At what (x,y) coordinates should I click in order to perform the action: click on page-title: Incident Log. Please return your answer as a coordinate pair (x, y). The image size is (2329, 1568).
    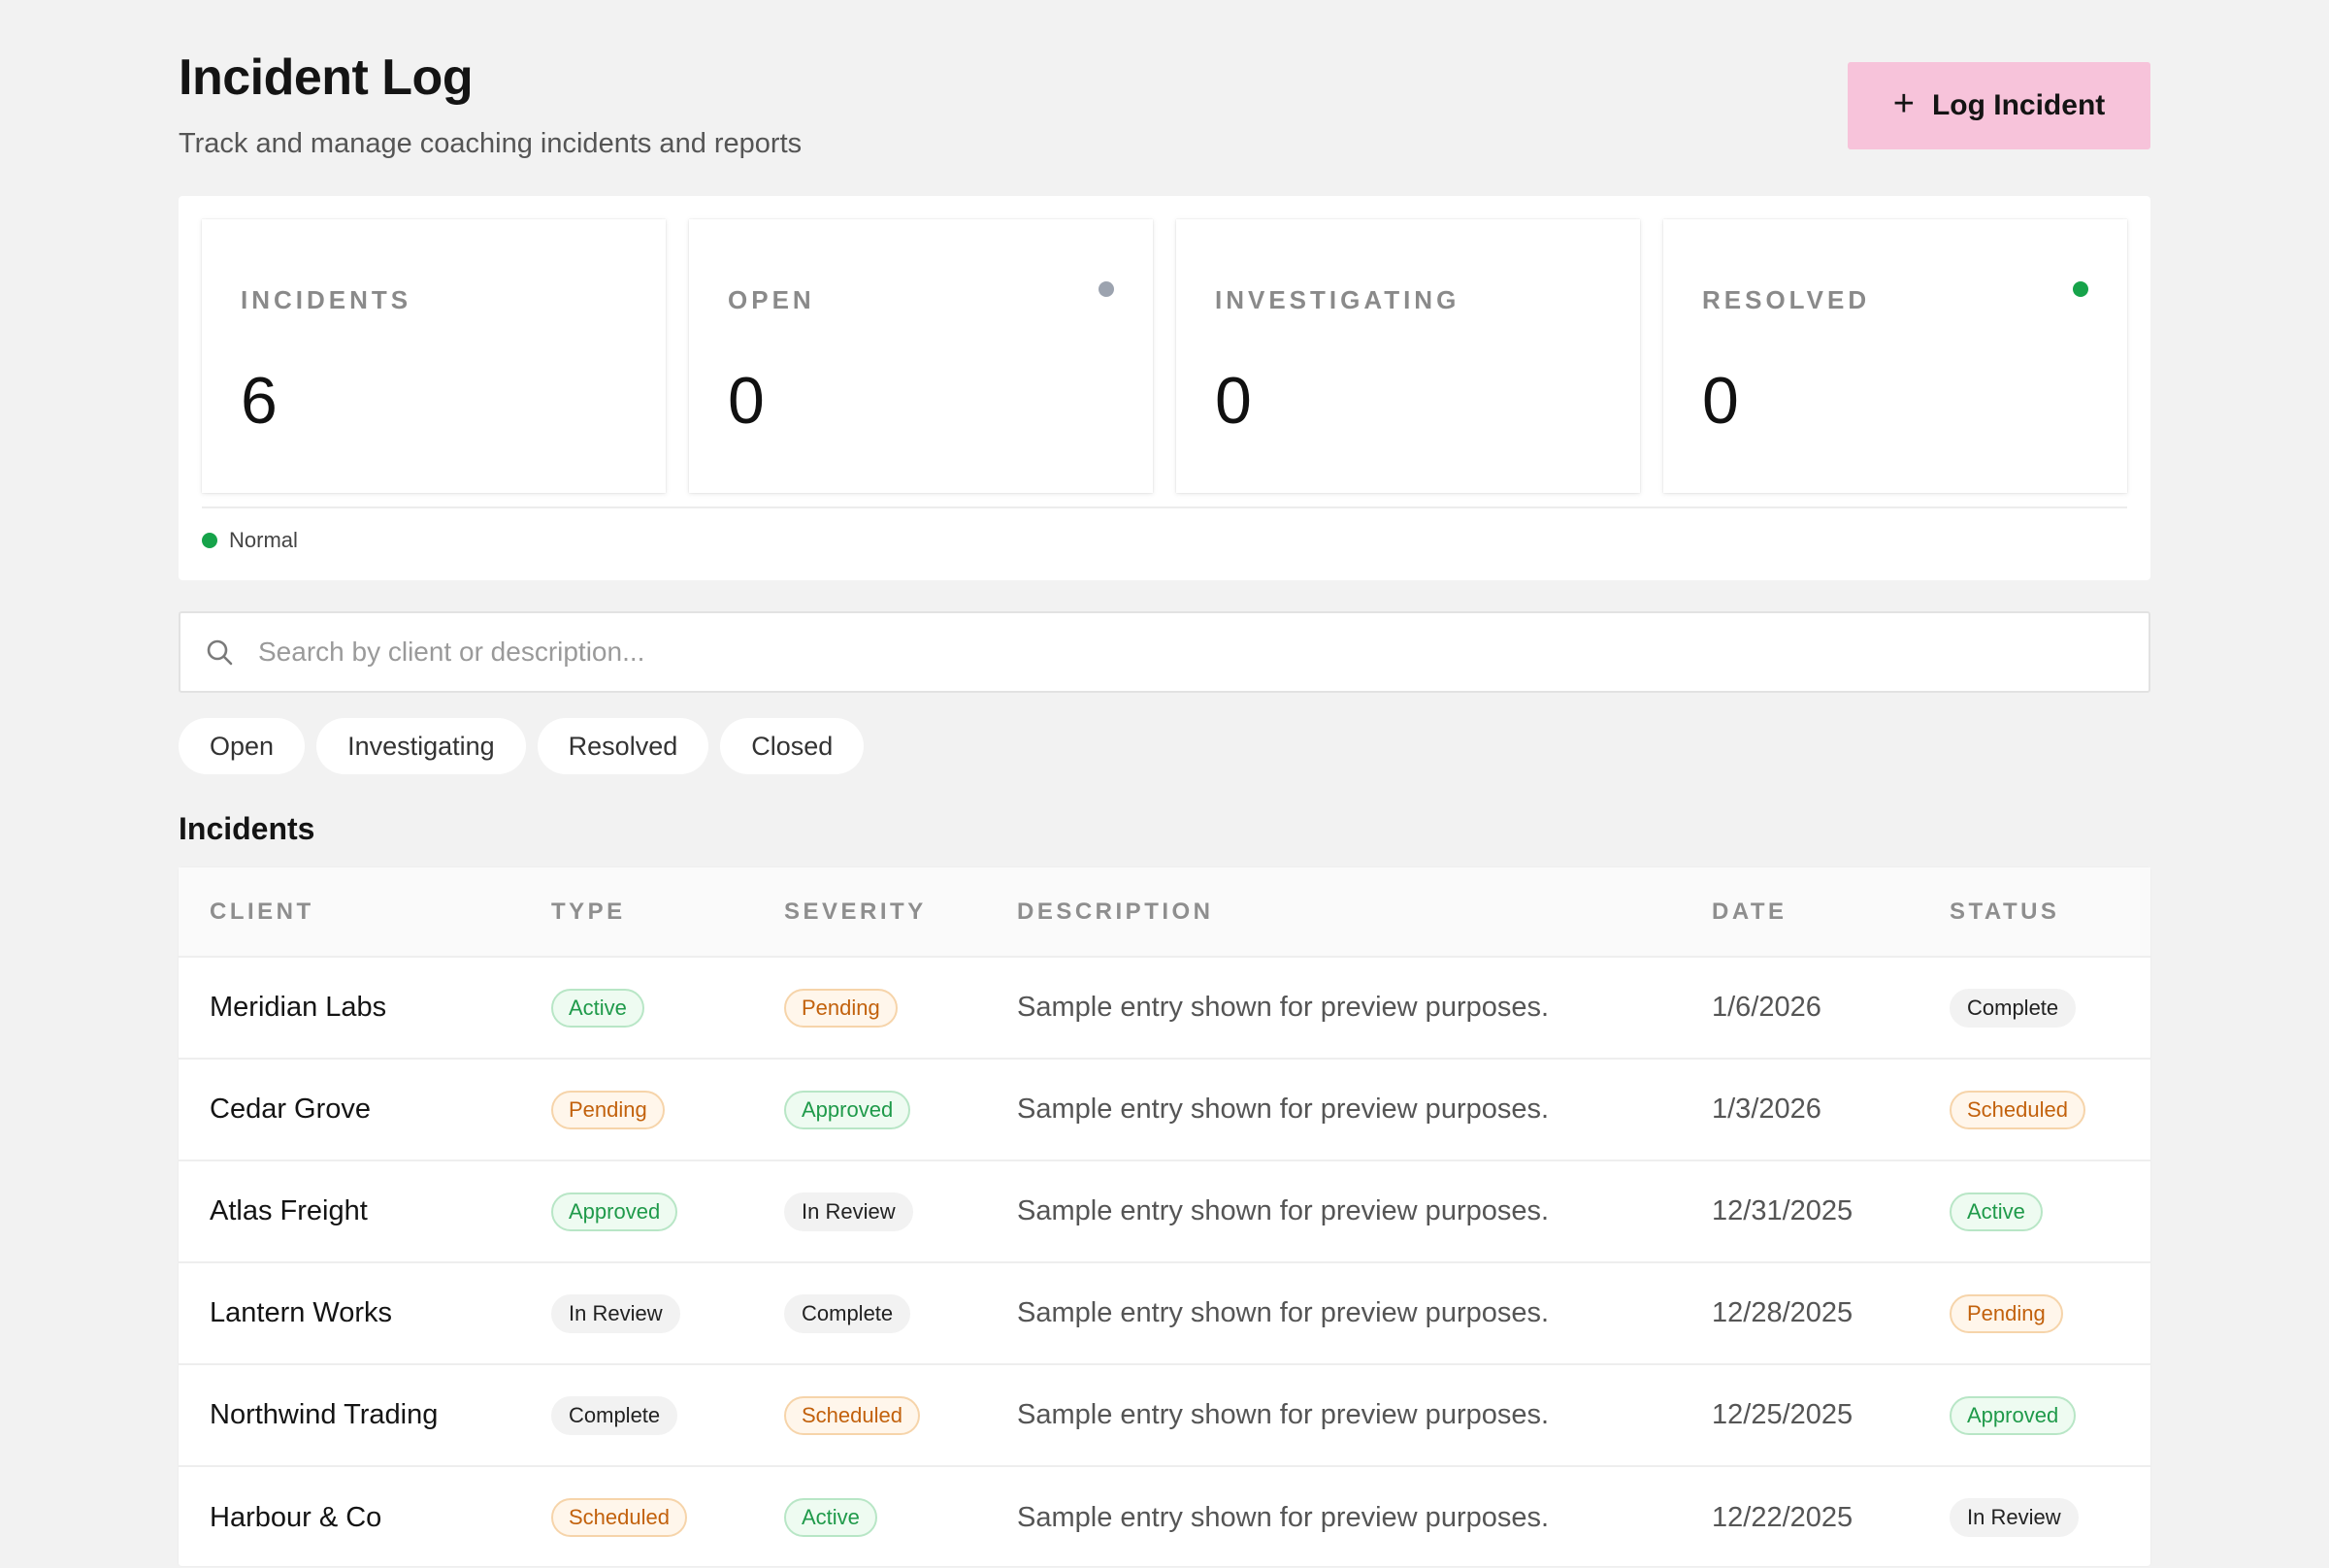
    Looking at the image, I should click on (326, 77).